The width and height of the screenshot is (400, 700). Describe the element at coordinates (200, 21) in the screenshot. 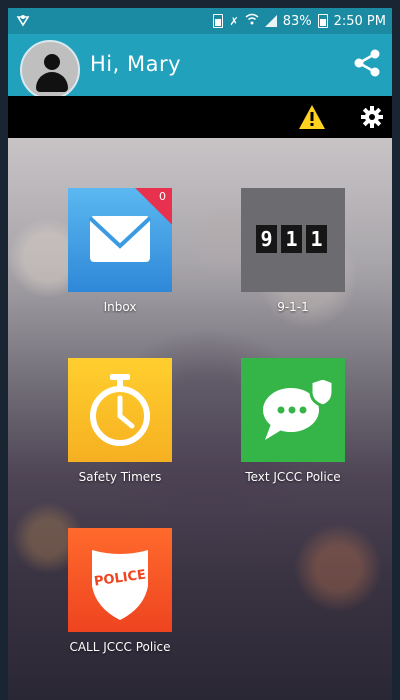

I see `status-bar: ✗ 83% 2:50 PM` at that location.